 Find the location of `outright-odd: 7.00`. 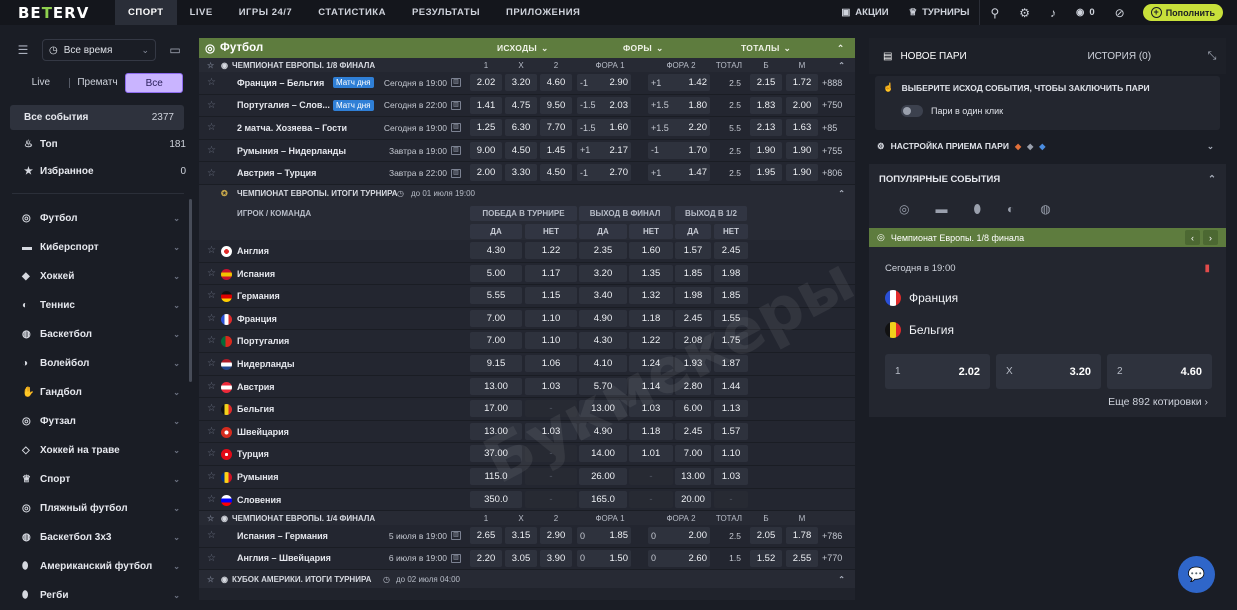

outright-odd: 7.00 is located at coordinates (496, 341).